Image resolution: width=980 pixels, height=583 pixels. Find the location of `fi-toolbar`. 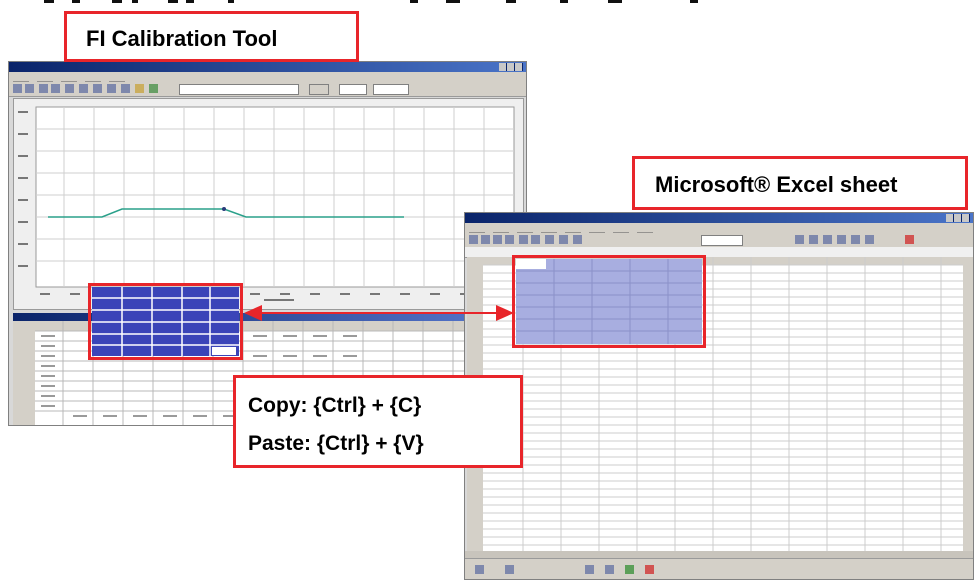

fi-toolbar is located at coordinates (267, 89).